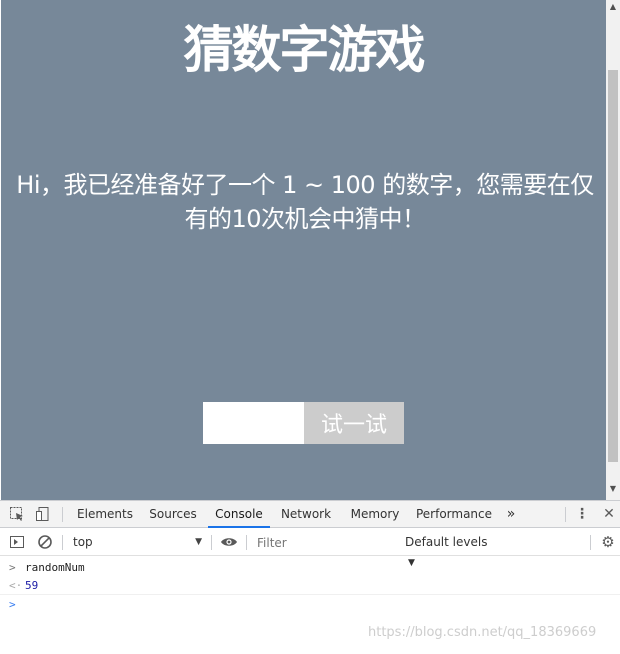 The image size is (620, 654). I want to click on console-command: randomNum, so click(55, 567).